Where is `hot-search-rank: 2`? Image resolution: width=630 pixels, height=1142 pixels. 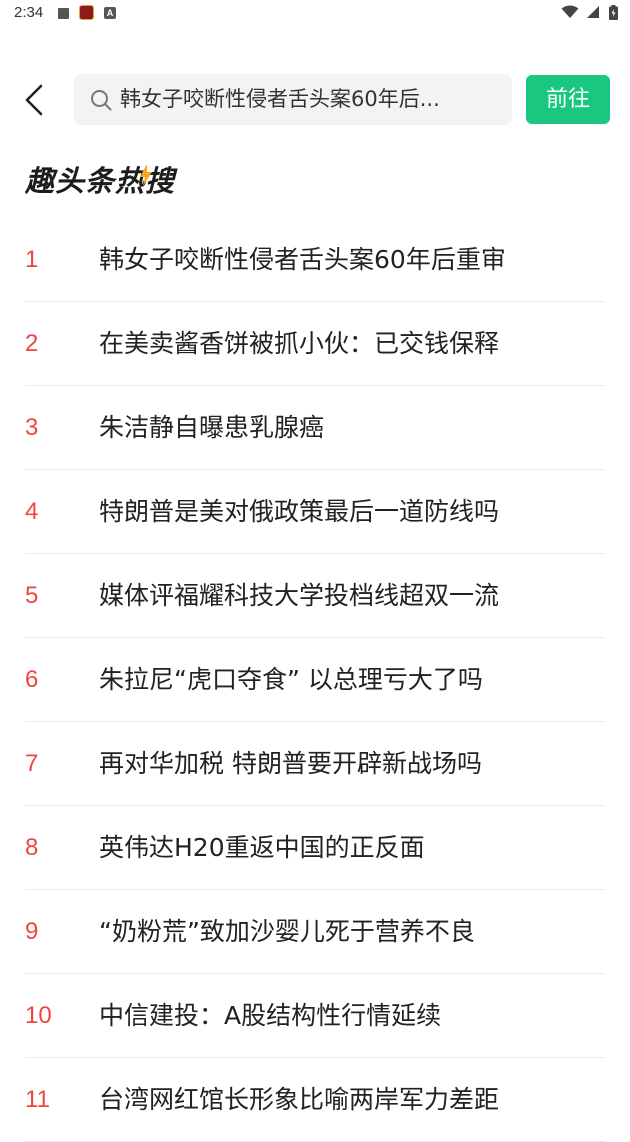
hot-search-rank: 2 is located at coordinates (32, 343).